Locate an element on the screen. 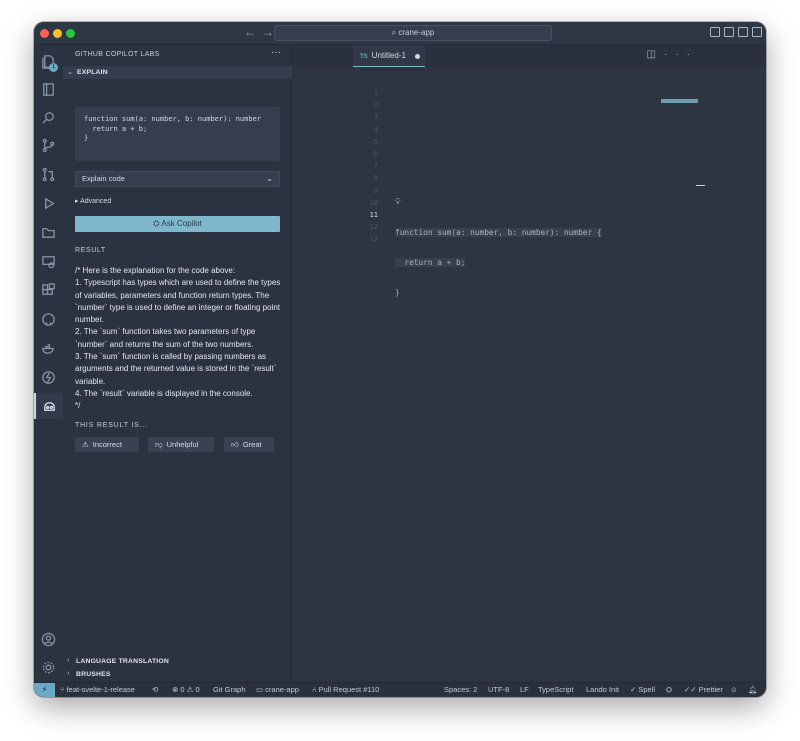 Image resolution: width=800 pixels, height=741 pixels. feedback-icon: ☺ is located at coordinates (734, 690).